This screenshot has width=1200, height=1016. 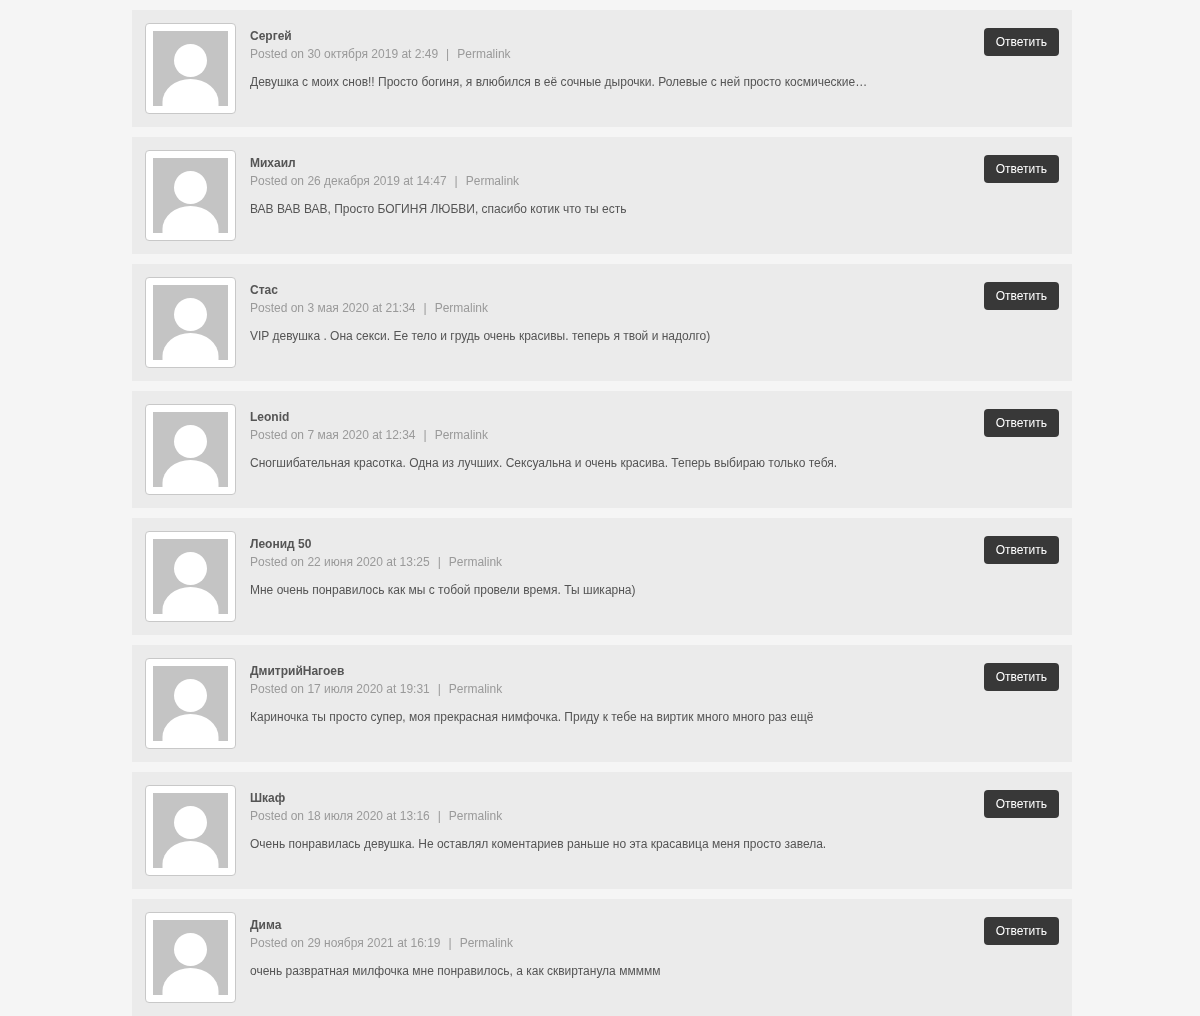 I want to click on author-name: Сергей, so click(x=271, y=36).